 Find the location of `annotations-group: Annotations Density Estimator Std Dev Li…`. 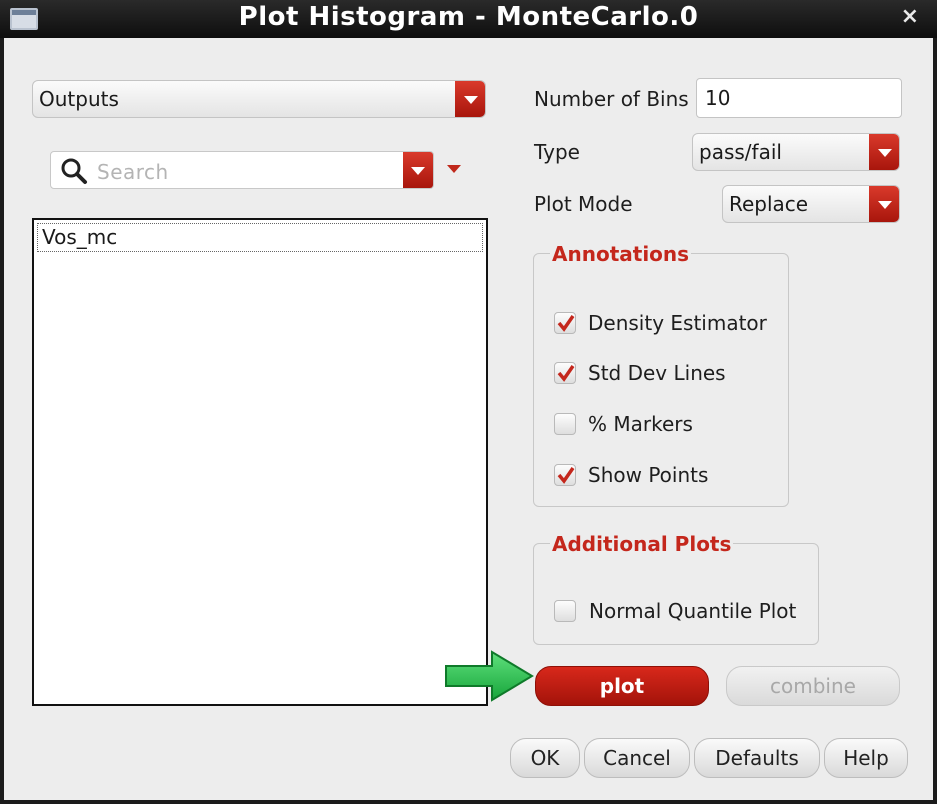

annotations-group: Annotations Density Estimator Std Dev Li… is located at coordinates (661, 374).